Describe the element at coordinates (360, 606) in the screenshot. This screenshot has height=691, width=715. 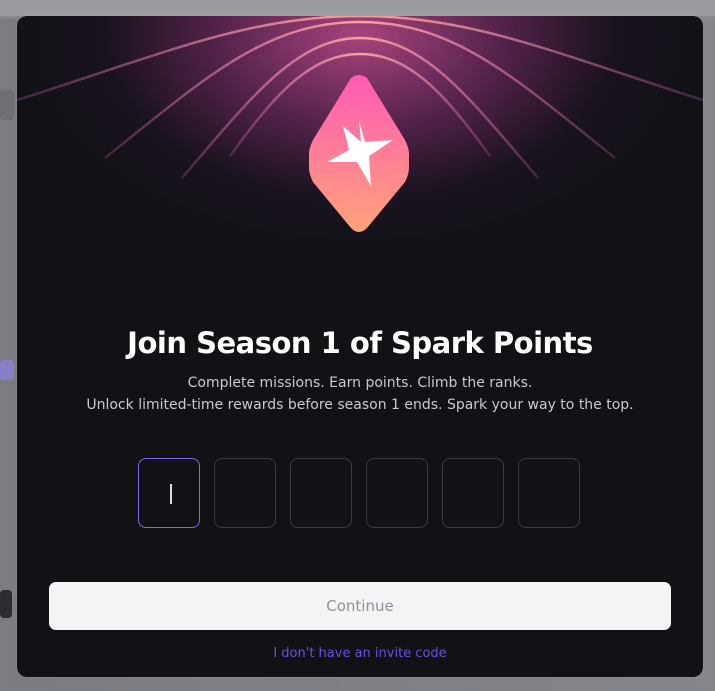
I see `continue-button: Continue` at that location.